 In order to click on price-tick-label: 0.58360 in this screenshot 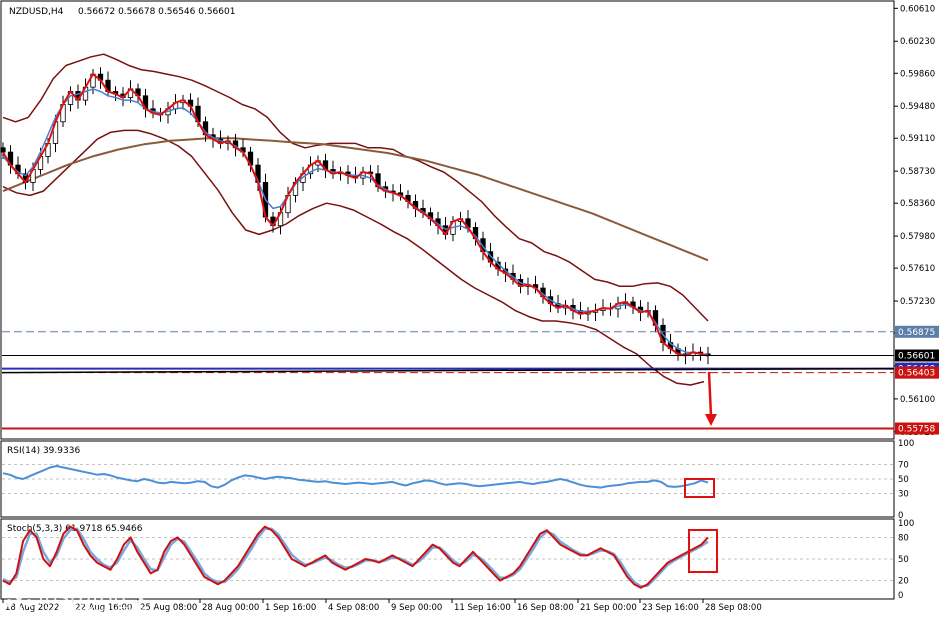, I will do `click(917, 204)`.